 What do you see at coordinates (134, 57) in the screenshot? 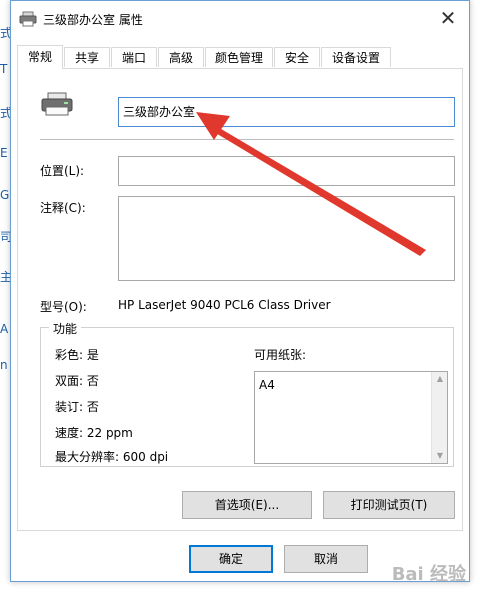
I see `tab-ports: 端口` at bounding box center [134, 57].